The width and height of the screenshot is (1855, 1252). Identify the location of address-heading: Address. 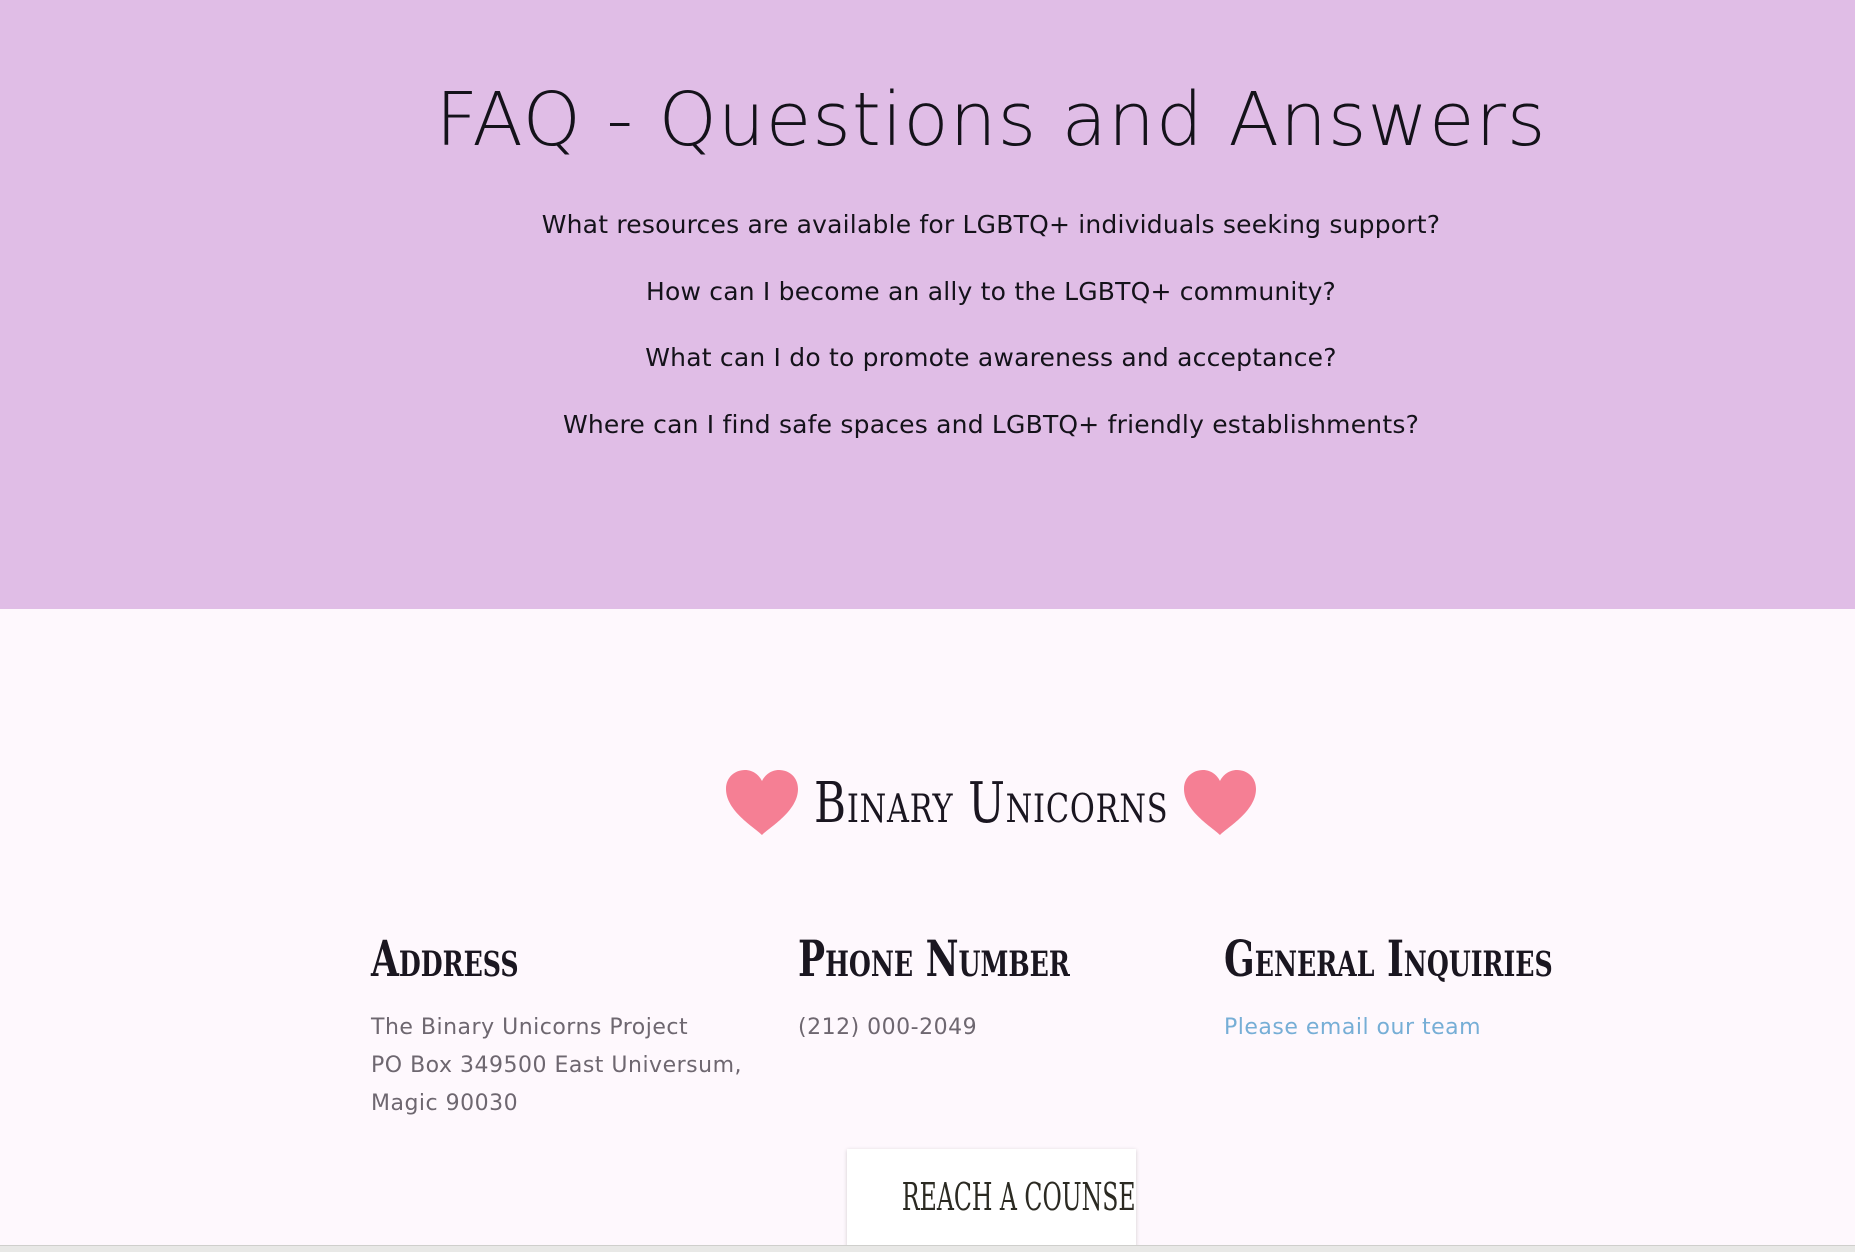
(445, 958).